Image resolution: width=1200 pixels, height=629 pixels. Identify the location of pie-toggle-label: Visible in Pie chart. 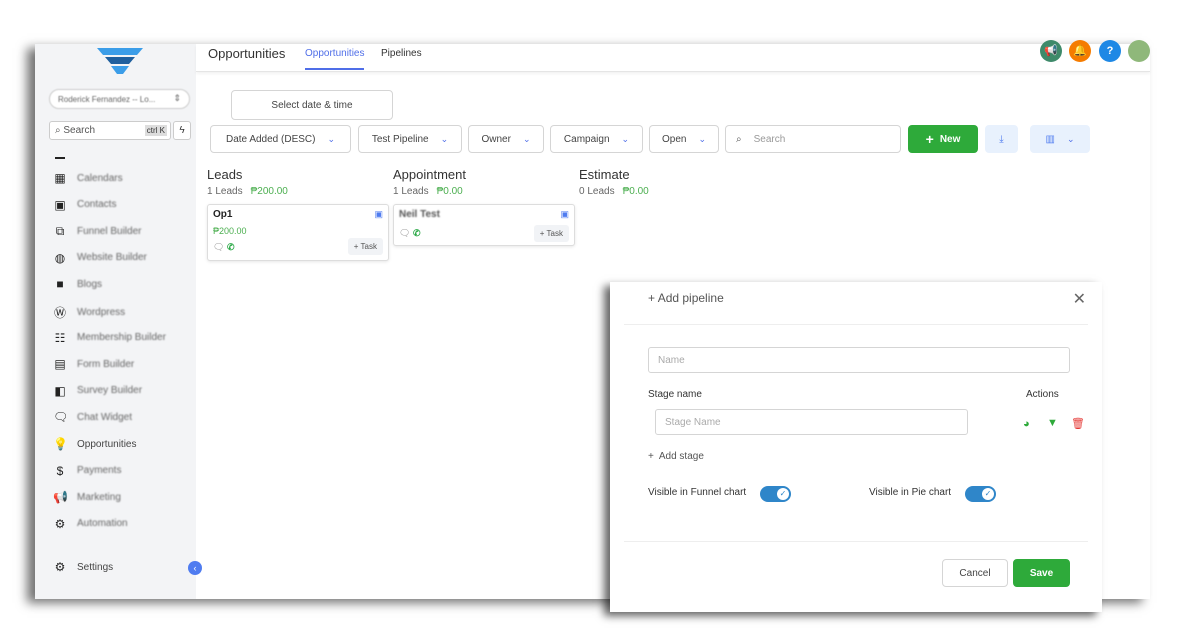
(910, 492).